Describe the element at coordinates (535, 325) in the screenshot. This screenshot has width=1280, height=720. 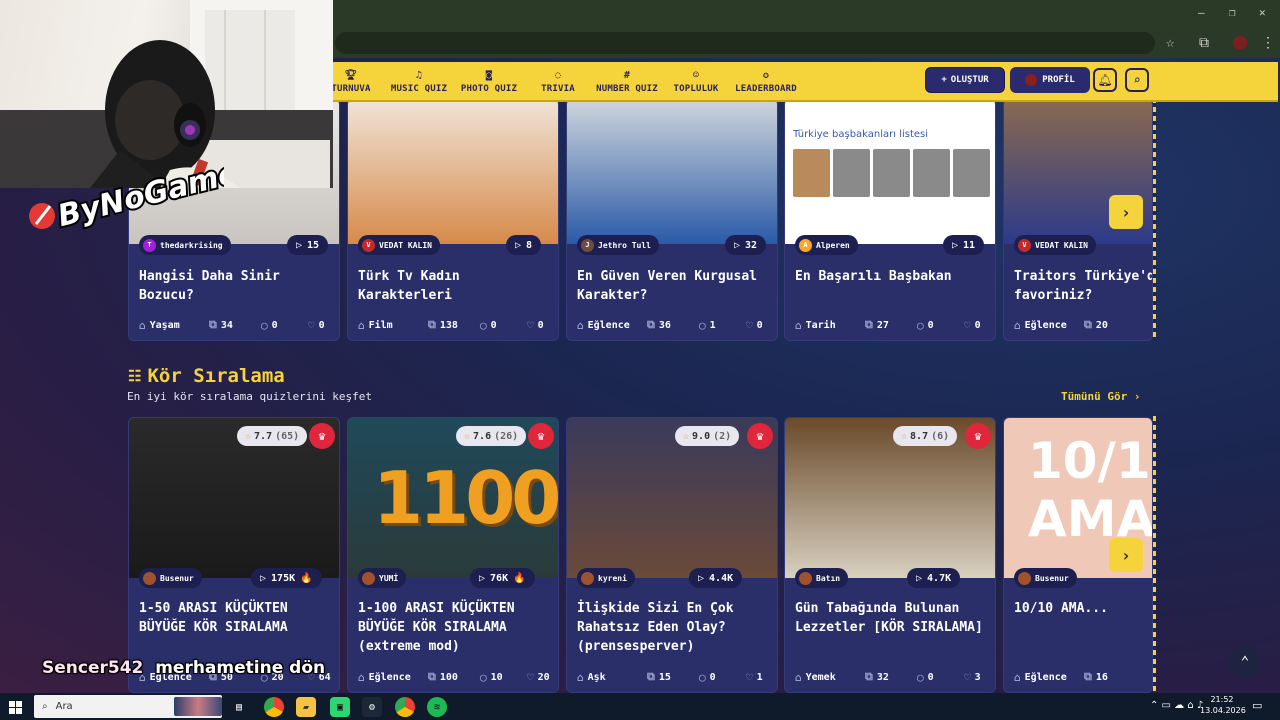
I see `like-count: ♡ 0` at that location.